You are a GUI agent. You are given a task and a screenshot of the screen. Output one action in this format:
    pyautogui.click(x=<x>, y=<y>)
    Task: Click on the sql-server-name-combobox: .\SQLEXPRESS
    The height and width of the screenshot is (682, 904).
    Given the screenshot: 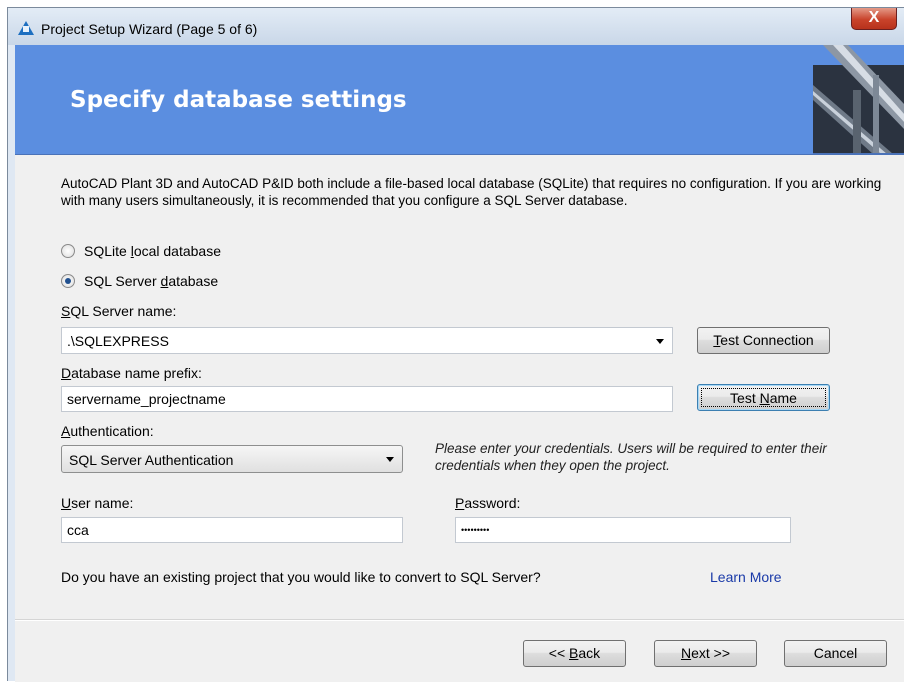 What is the action you would take?
    pyautogui.click(x=367, y=340)
    